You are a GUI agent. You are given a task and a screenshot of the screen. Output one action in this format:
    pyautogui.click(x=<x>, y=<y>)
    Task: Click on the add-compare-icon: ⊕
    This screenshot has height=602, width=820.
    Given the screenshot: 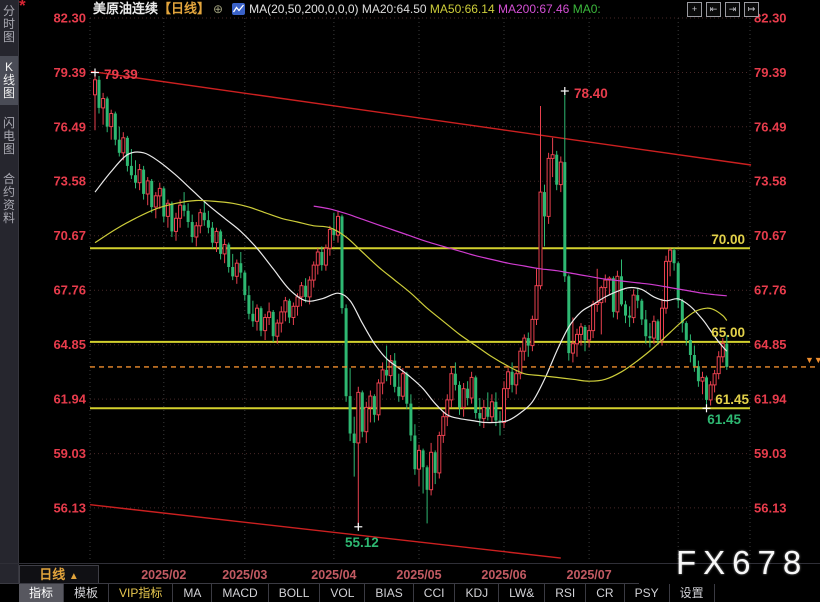 What is the action you would take?
    pyautogui.click(x=218, y=9)
    